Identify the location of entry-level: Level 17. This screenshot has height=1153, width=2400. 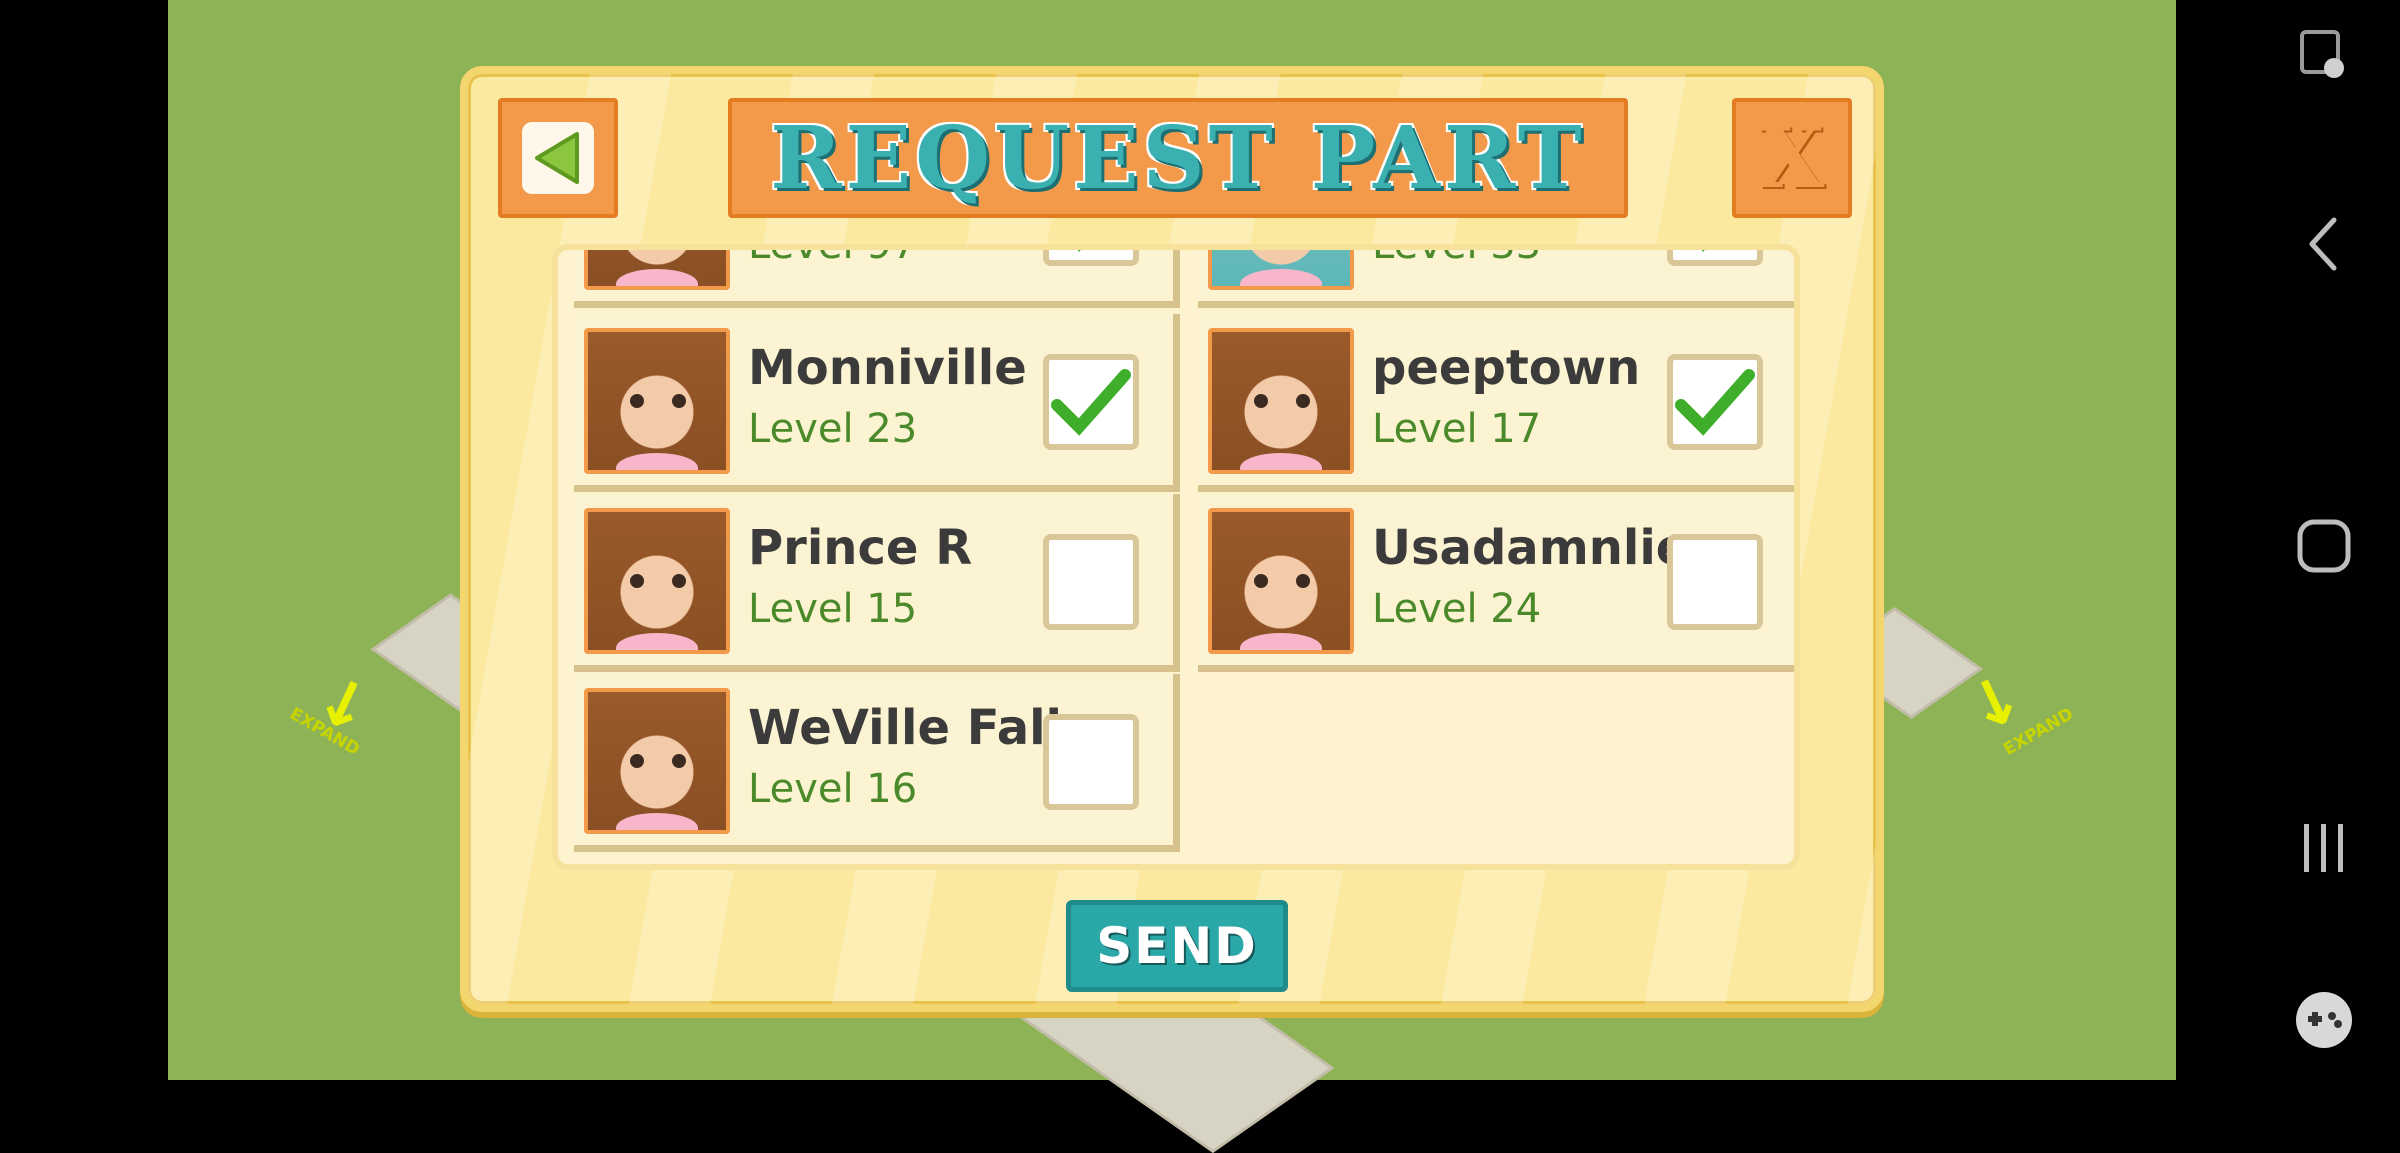
(1457, 429).